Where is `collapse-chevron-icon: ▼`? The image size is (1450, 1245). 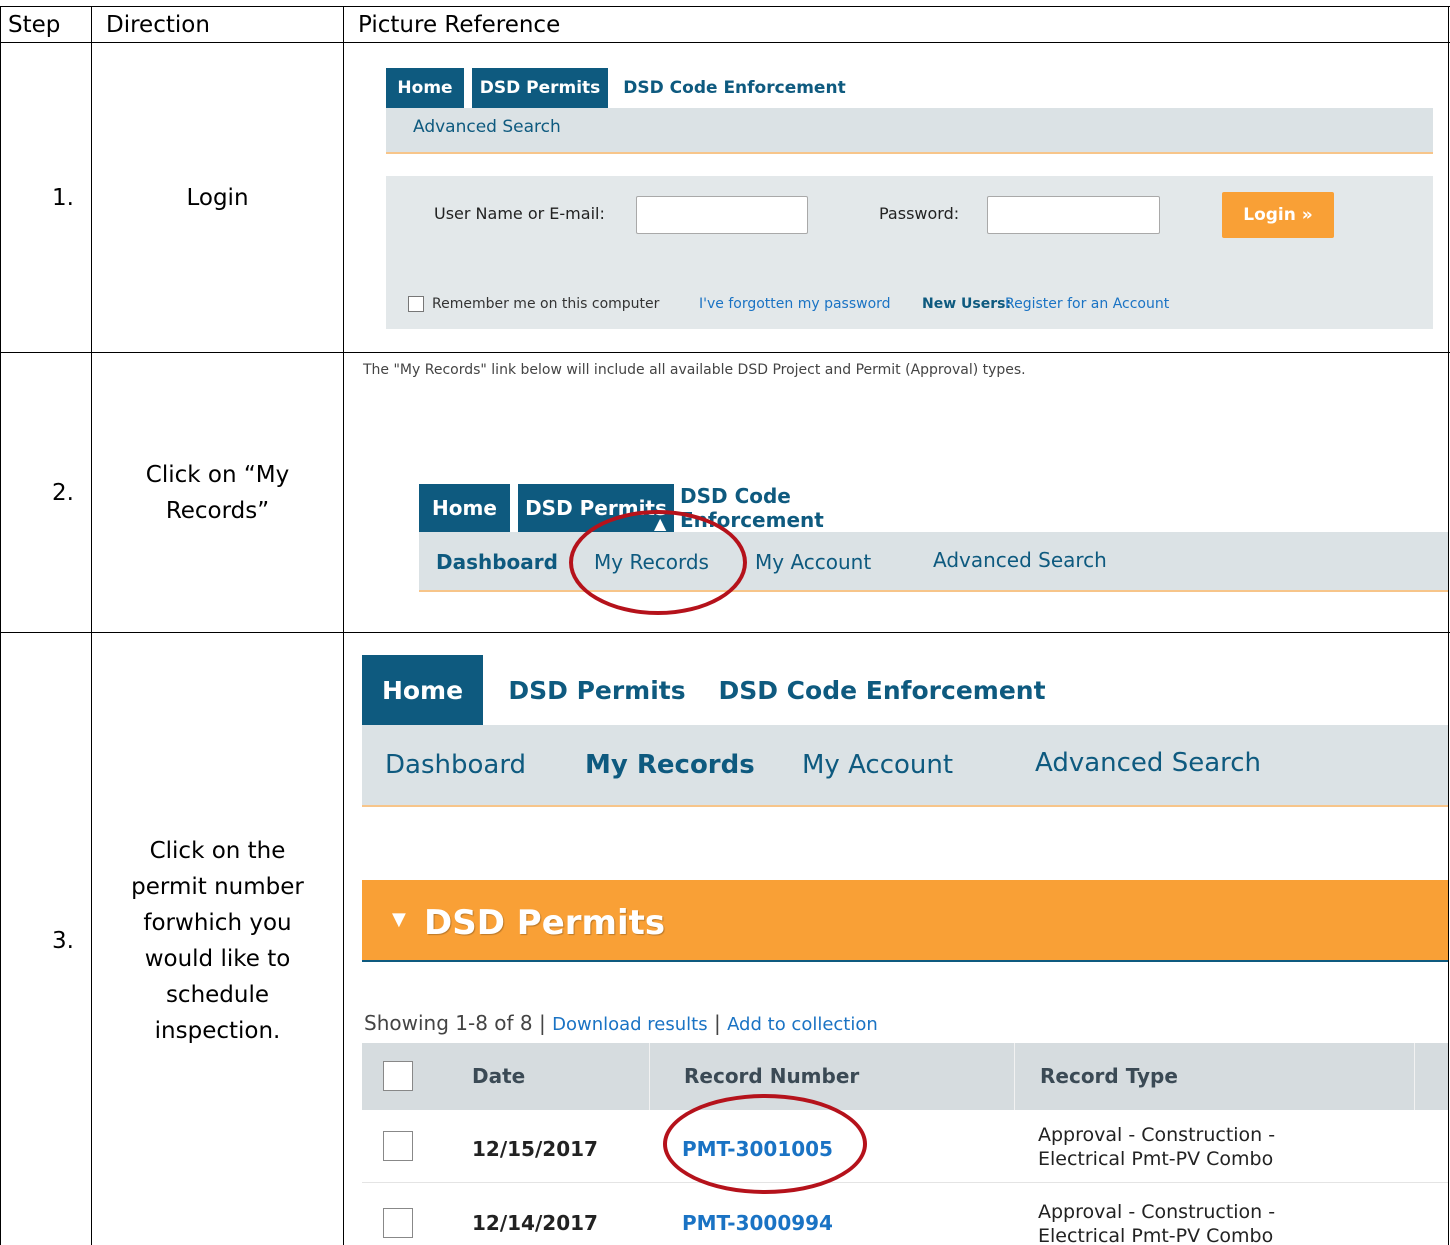 collapse-chevron-icon: ▼ is located at coordinates (399, 919).